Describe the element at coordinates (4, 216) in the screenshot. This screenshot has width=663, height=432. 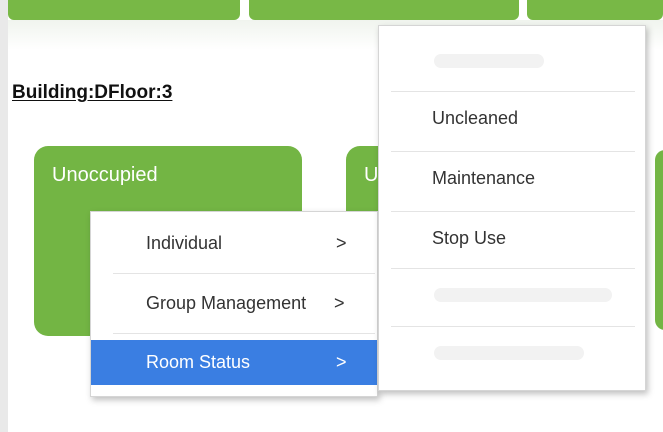
I see `left-edge-divider` at that location.